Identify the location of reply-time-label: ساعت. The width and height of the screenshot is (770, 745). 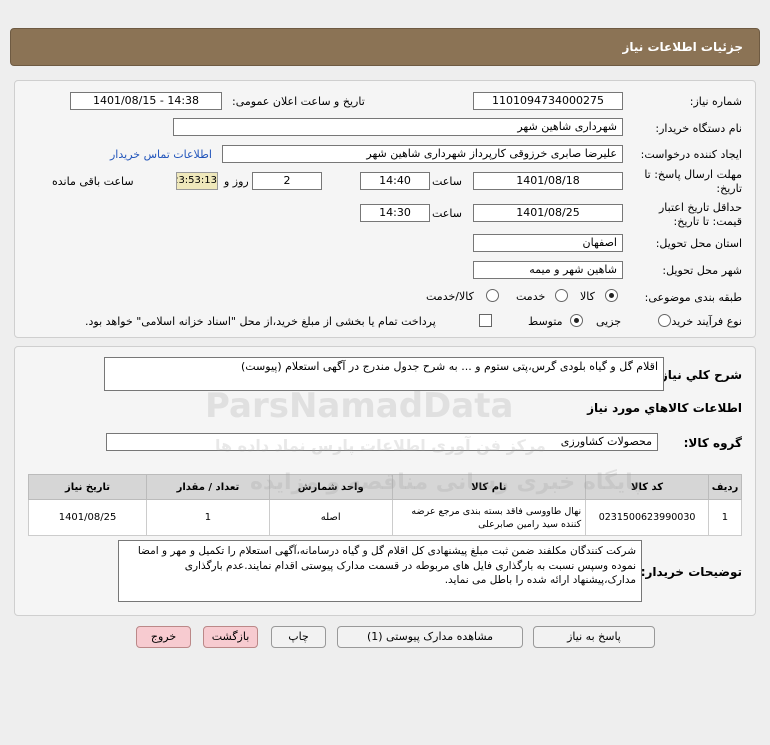
(447, 181).